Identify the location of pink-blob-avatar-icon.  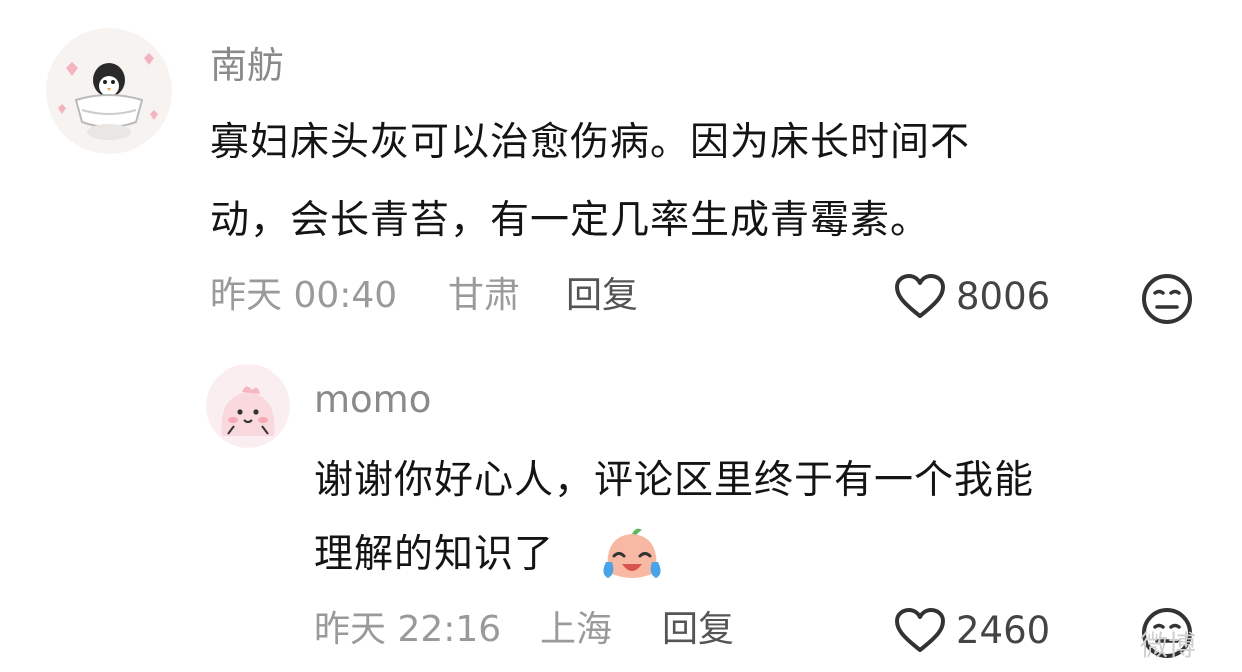
(248, 406).